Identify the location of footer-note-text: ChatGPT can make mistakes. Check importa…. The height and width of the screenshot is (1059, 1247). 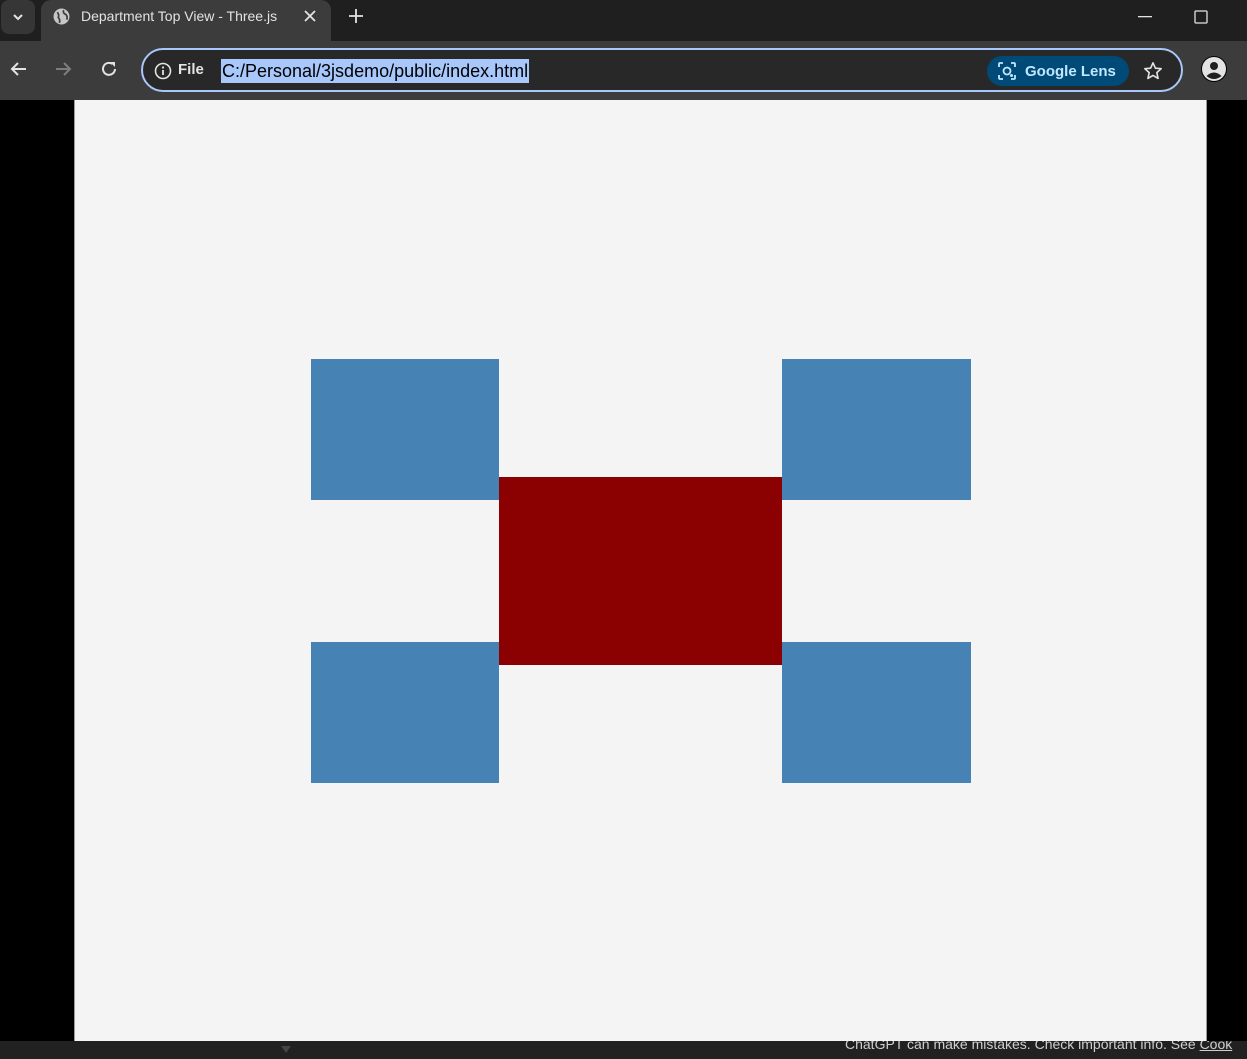
(1022, 1046).